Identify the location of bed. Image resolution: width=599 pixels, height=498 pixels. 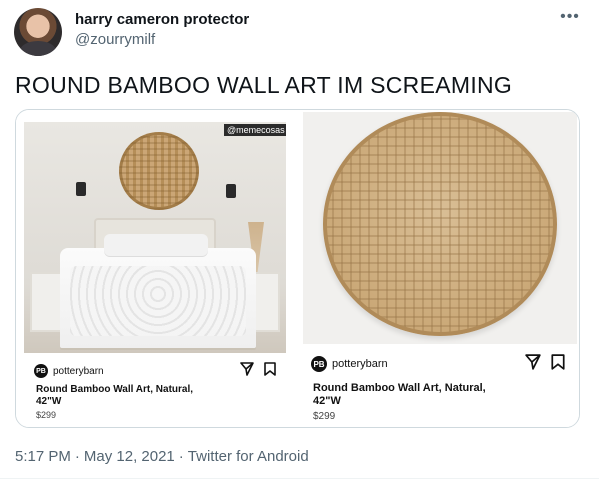
(158, 298).